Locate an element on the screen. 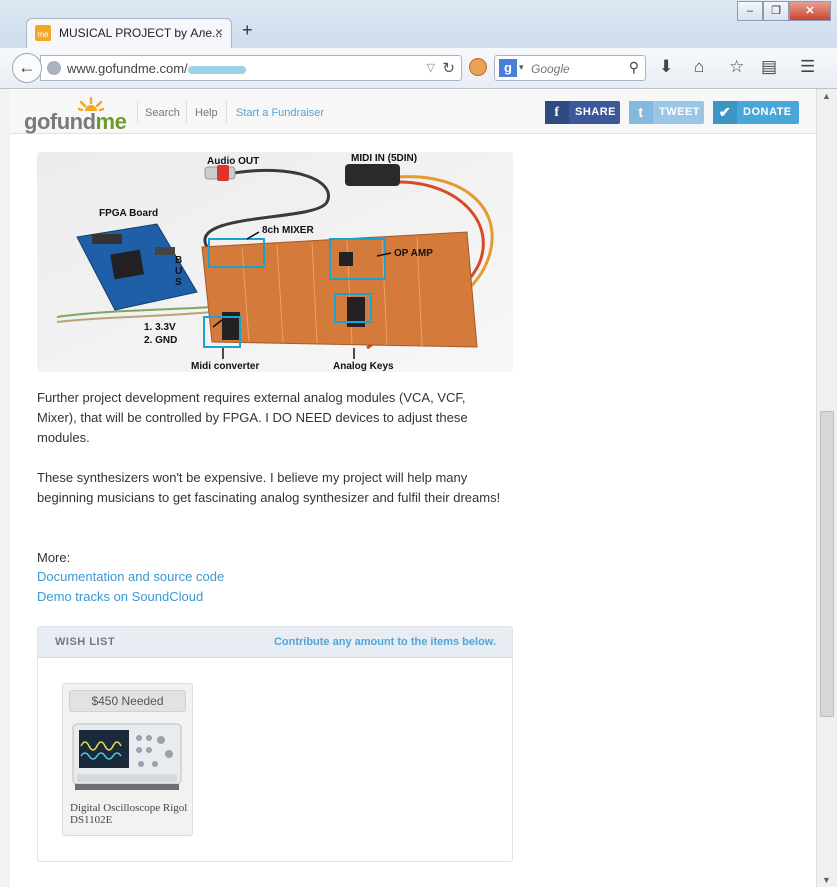 This screenshot has height=887, width=837. bookmark-star-icon: ☆ is located at coordinates (736, 67).